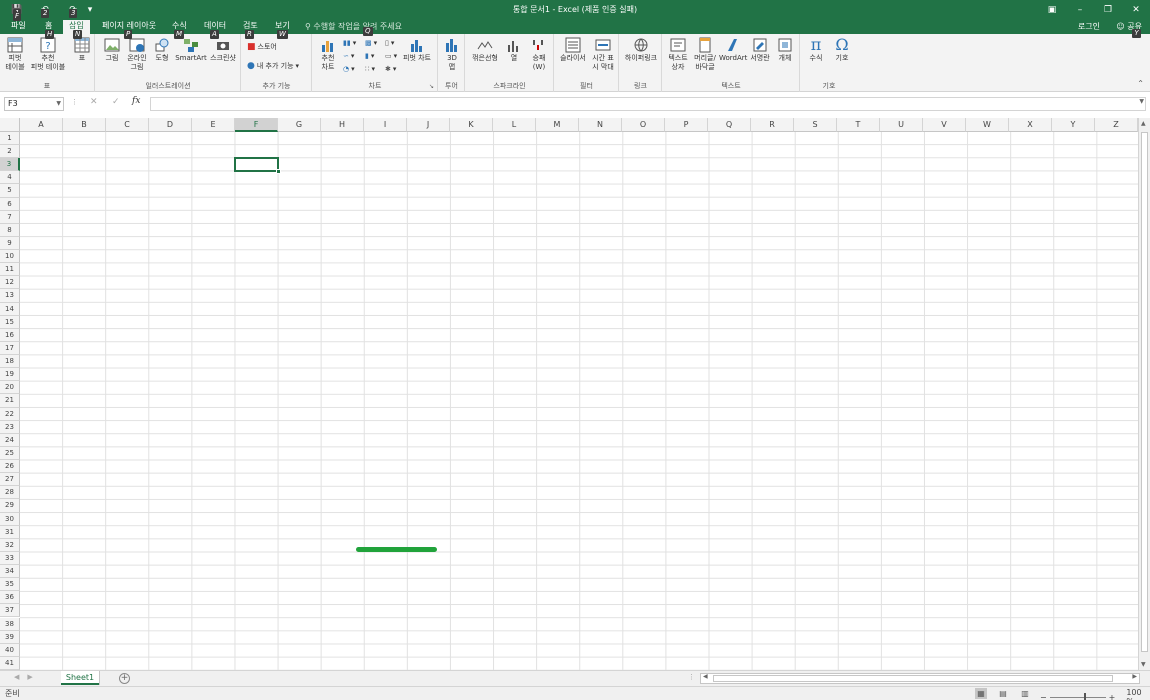 The image size is (1150, 700). What do you see at coordinates (10, 624) in the screenshot?
I see `row-header: 38` at bounding box center [10, 624].